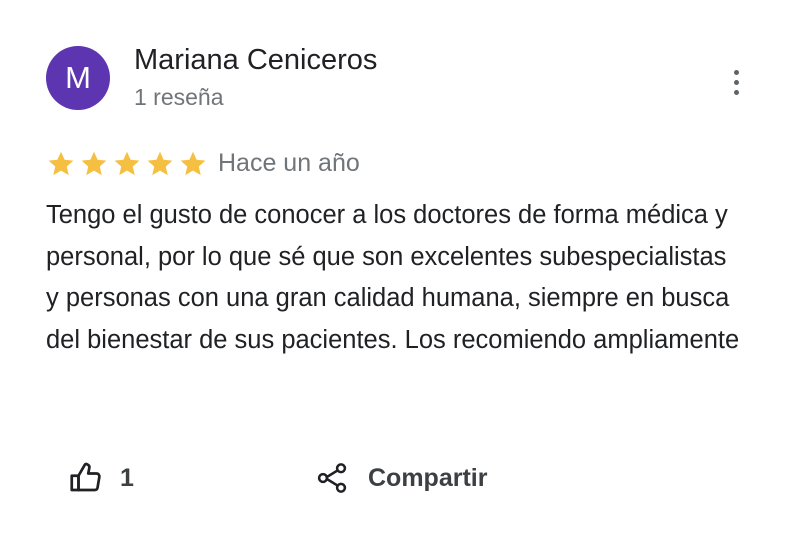  I want to click on more-options-button, so click(736, 82).